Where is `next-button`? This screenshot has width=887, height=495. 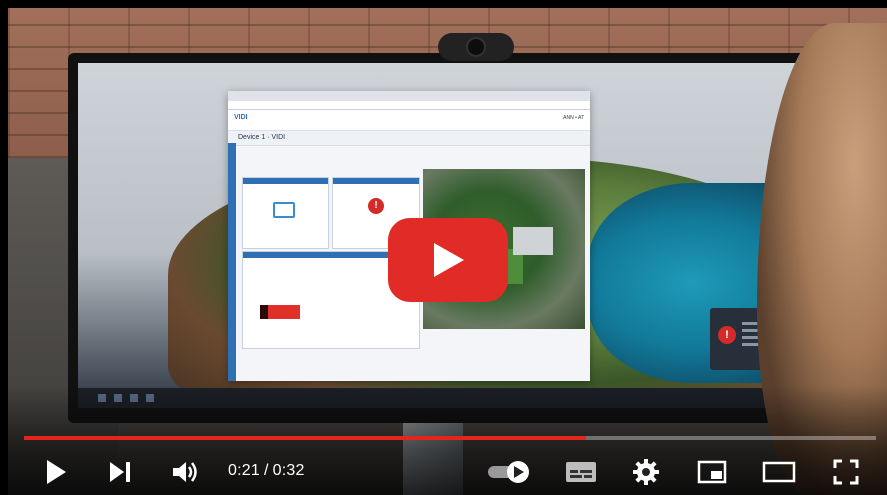 next-button is located at coordinates (120, 471).